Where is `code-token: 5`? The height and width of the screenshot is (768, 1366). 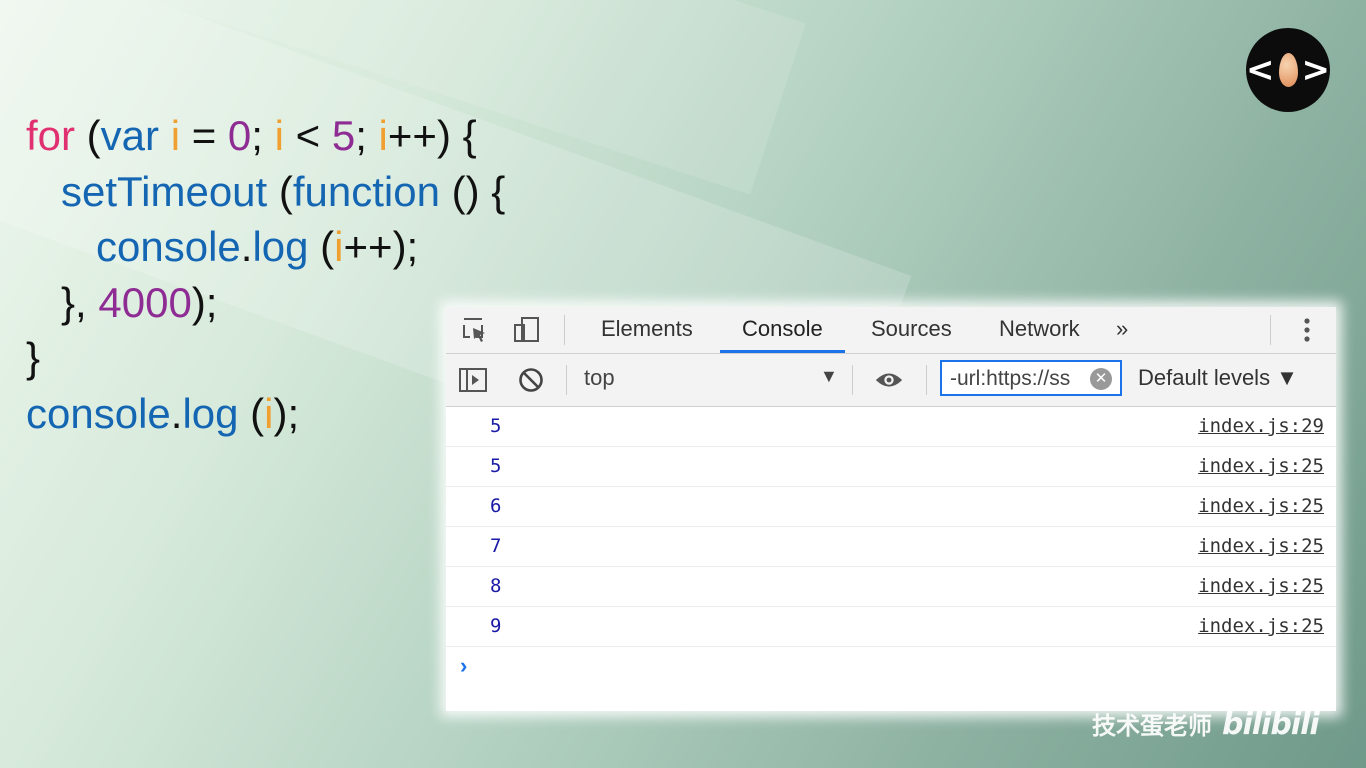
code-token: 5 is located at coordinates (343, 135).